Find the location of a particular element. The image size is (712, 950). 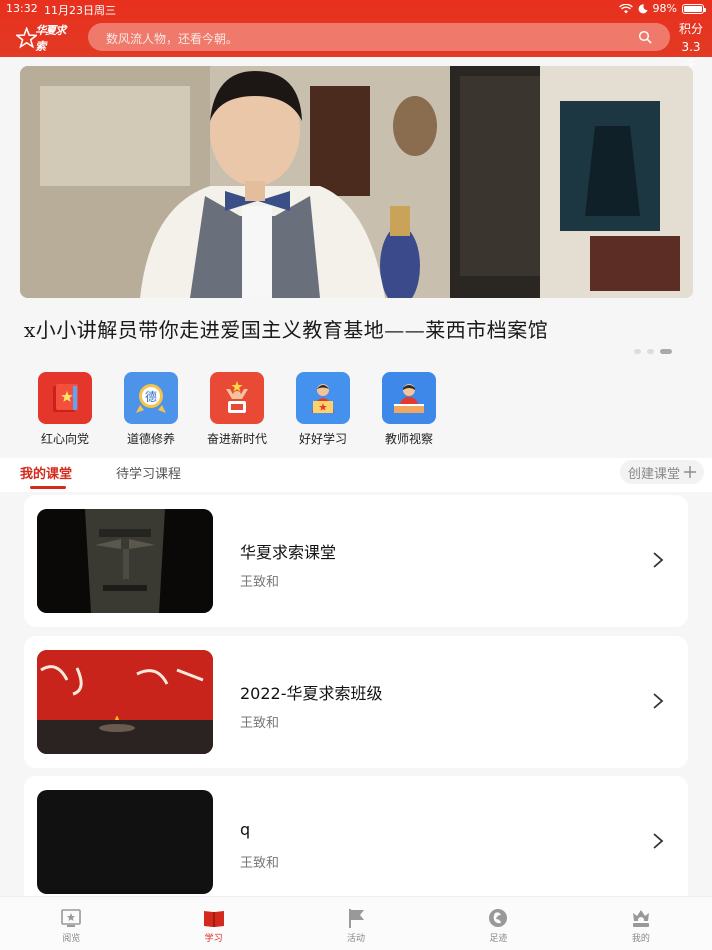

category-label: 好好学习 is located at coordinates (322, 439).